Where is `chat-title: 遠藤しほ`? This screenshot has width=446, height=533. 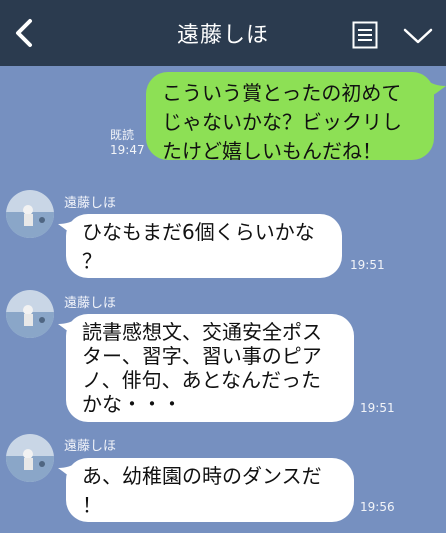 chat-title: 遠藤しほ is located at coordinates (222, 35).